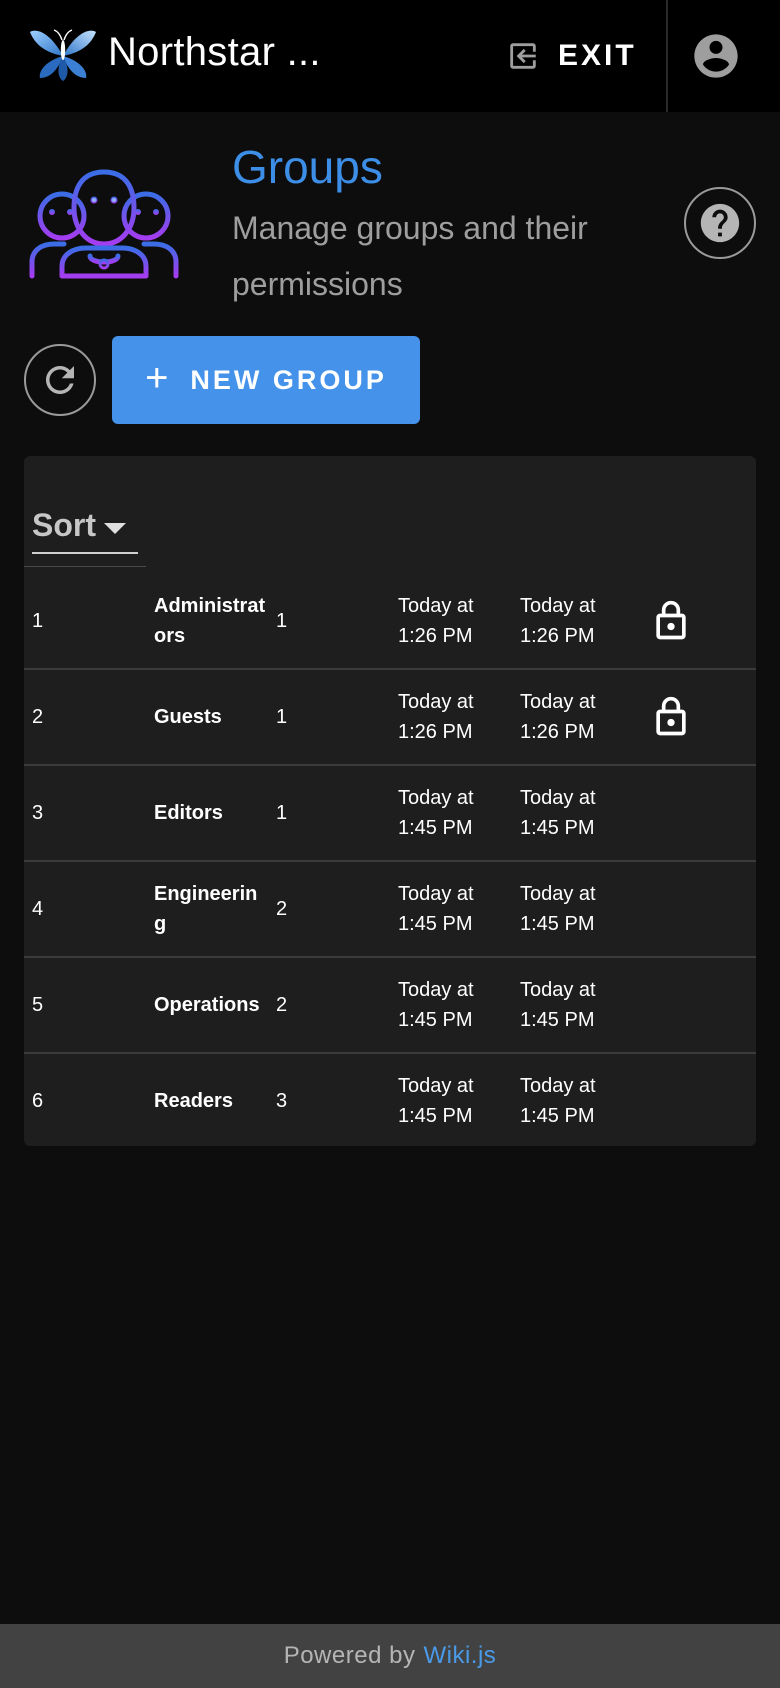  Describe the element at coordinates (63, 54) in the screenshot. I see `wikijs-logo-icon` at that location.